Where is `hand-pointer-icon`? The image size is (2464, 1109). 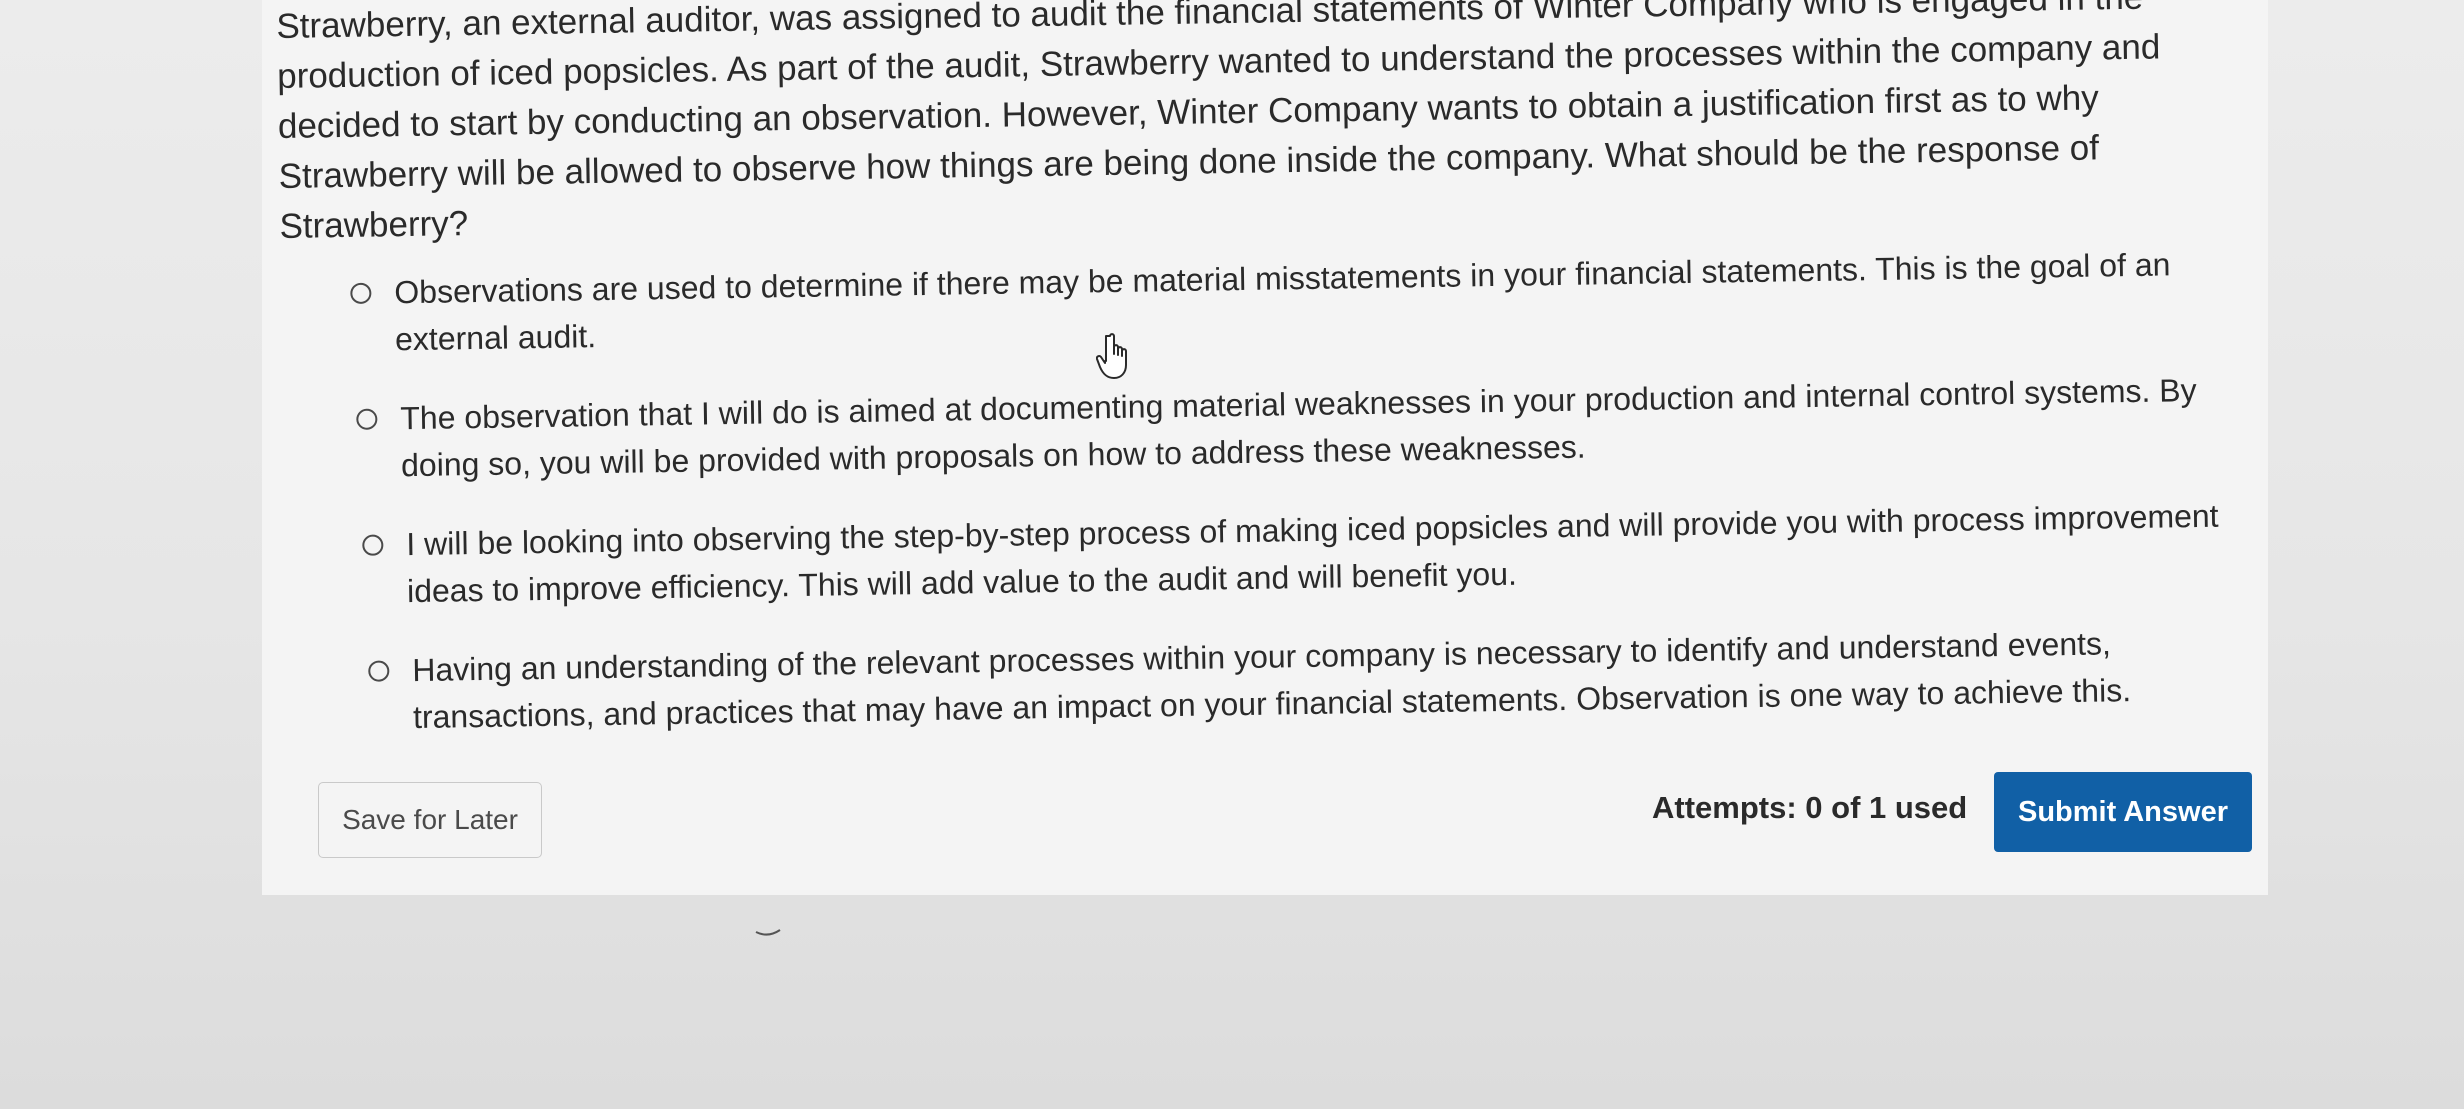
hand-pointer-icon is located at coordinates (1111, 356).